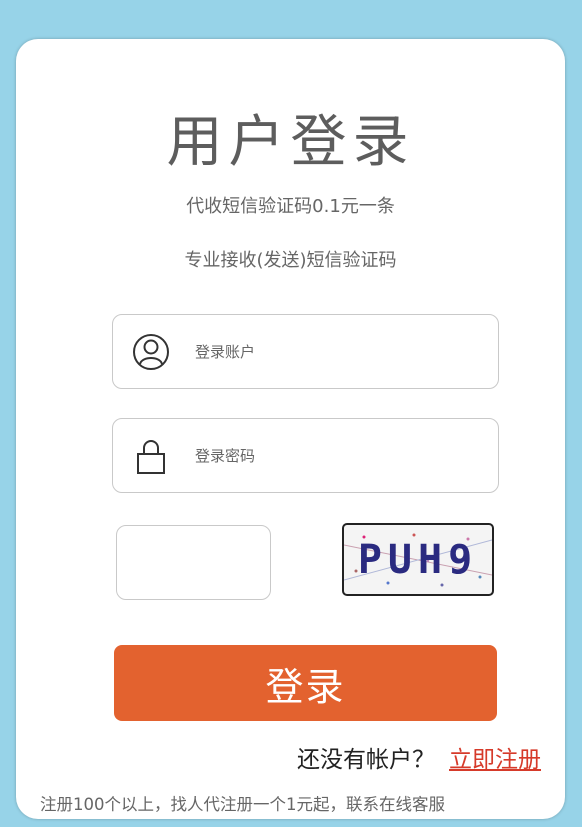 The image size is (582, 827). Describe the element at coordinates (290, 260) in the screenshot. I see `subtitle-service: 专业接收(发送)短信验证码` at that location.